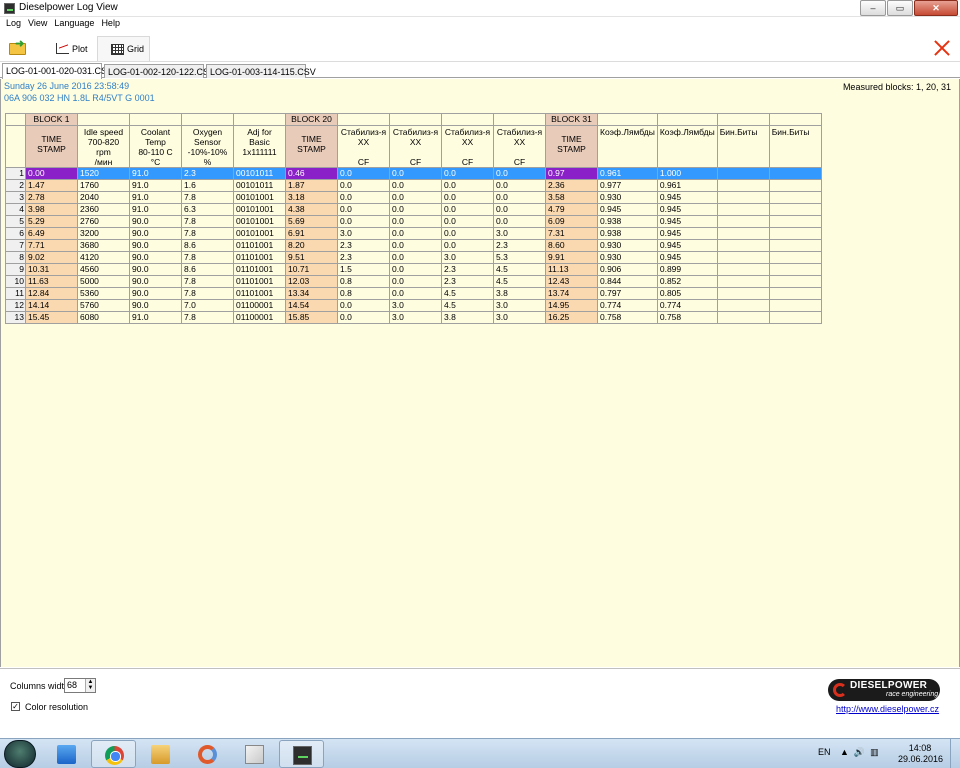 The image size is (960, 768). Describe the element at coordinates (571, 173) in the screenshot. I see `grid-cell: 0.97` at that location.